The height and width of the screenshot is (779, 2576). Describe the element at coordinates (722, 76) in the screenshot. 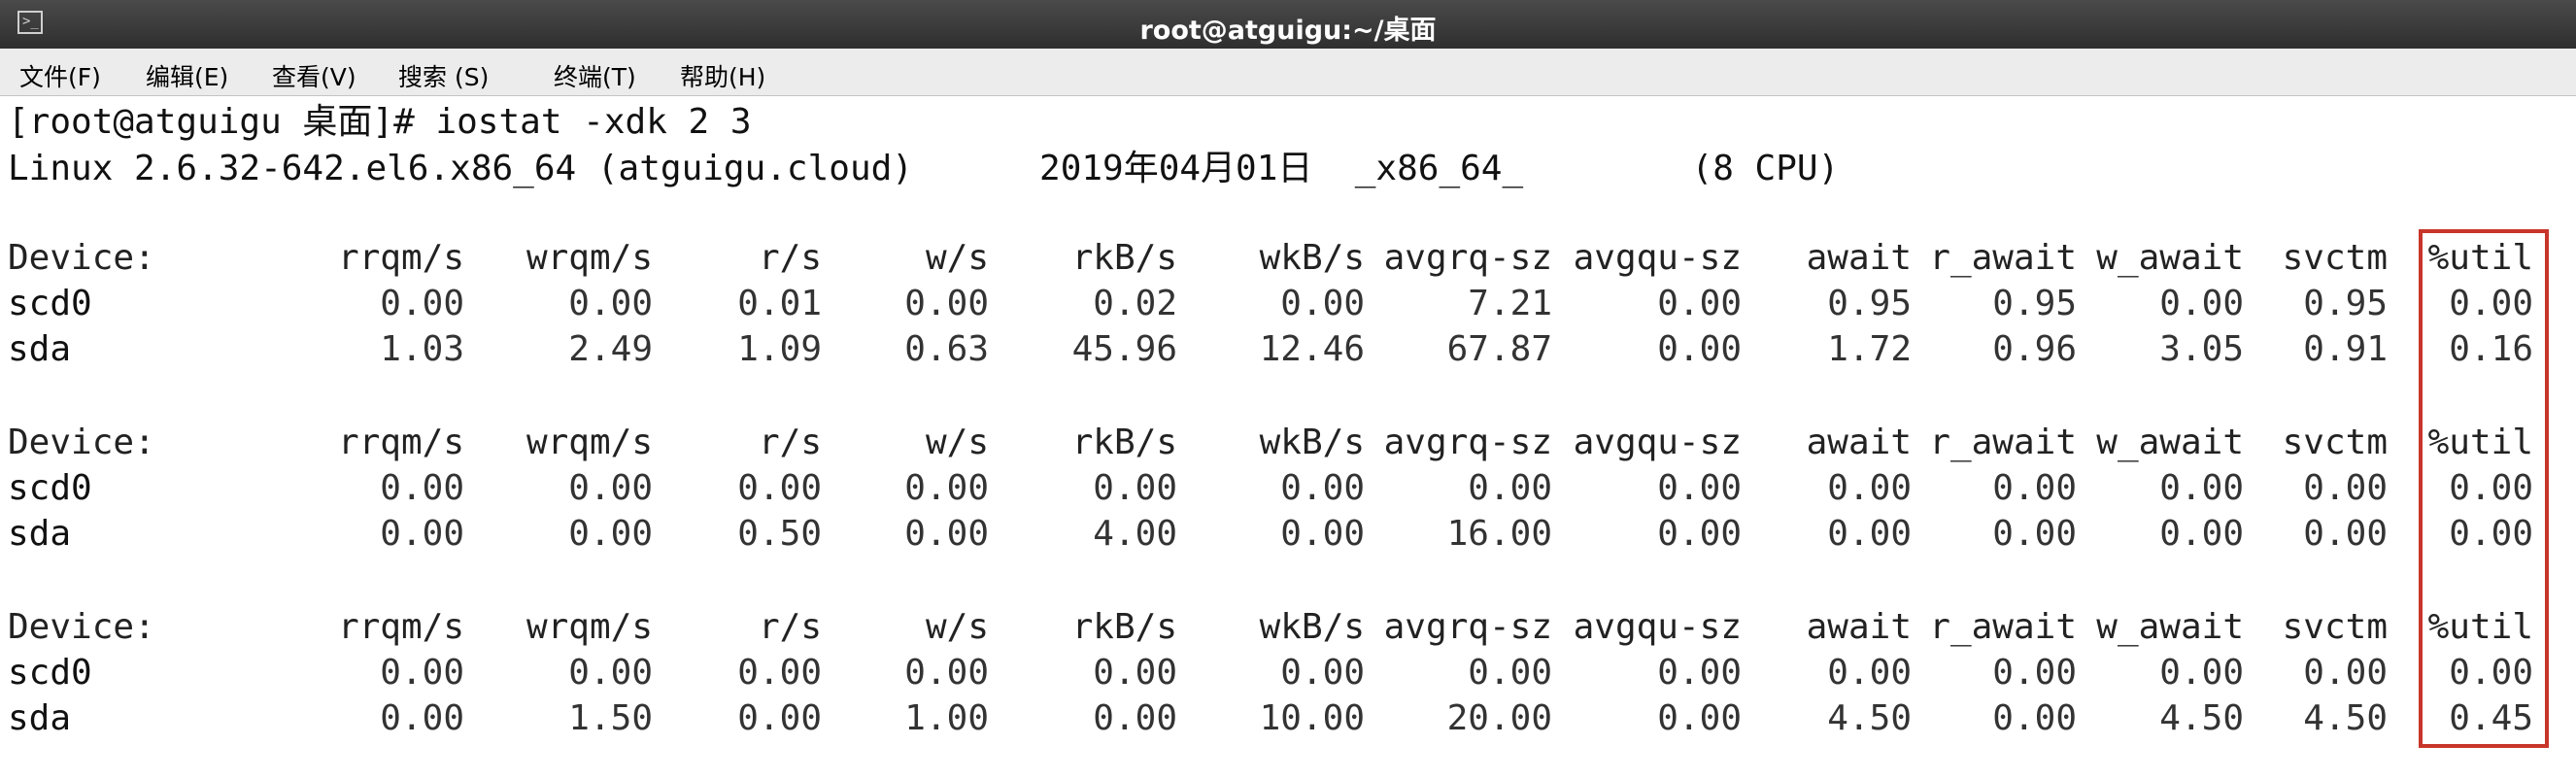

I see `menu-help: 帮助(H)` at that location.